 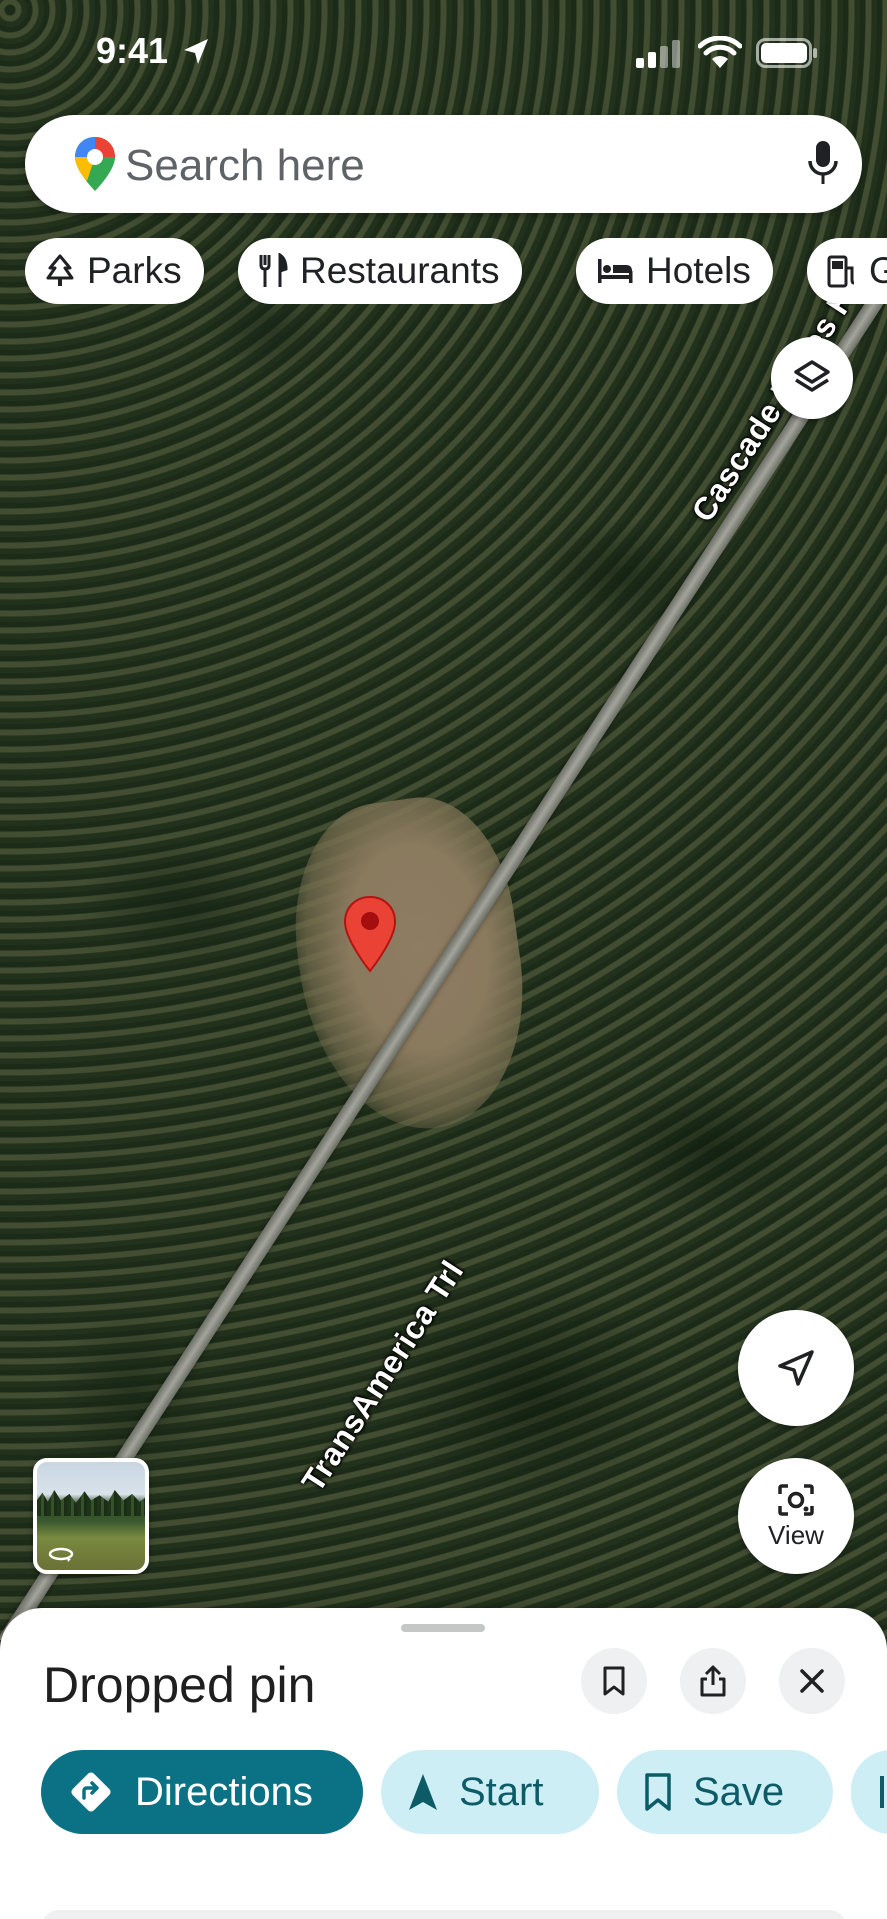 I want to click on street-view-thumbnail, so click(x=91, y=1516).